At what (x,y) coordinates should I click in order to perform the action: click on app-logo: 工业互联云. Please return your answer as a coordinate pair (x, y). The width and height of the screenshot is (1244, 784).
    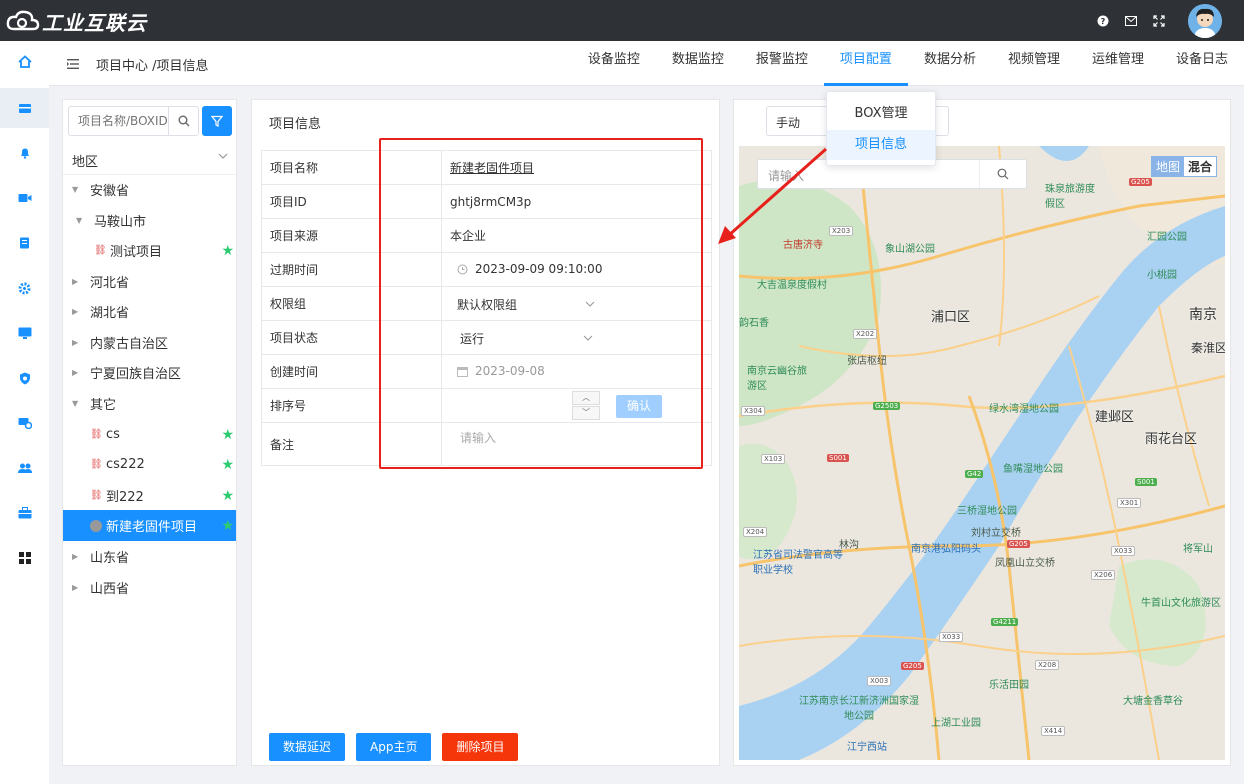
    Looking at the image, I should click on (76, 21).